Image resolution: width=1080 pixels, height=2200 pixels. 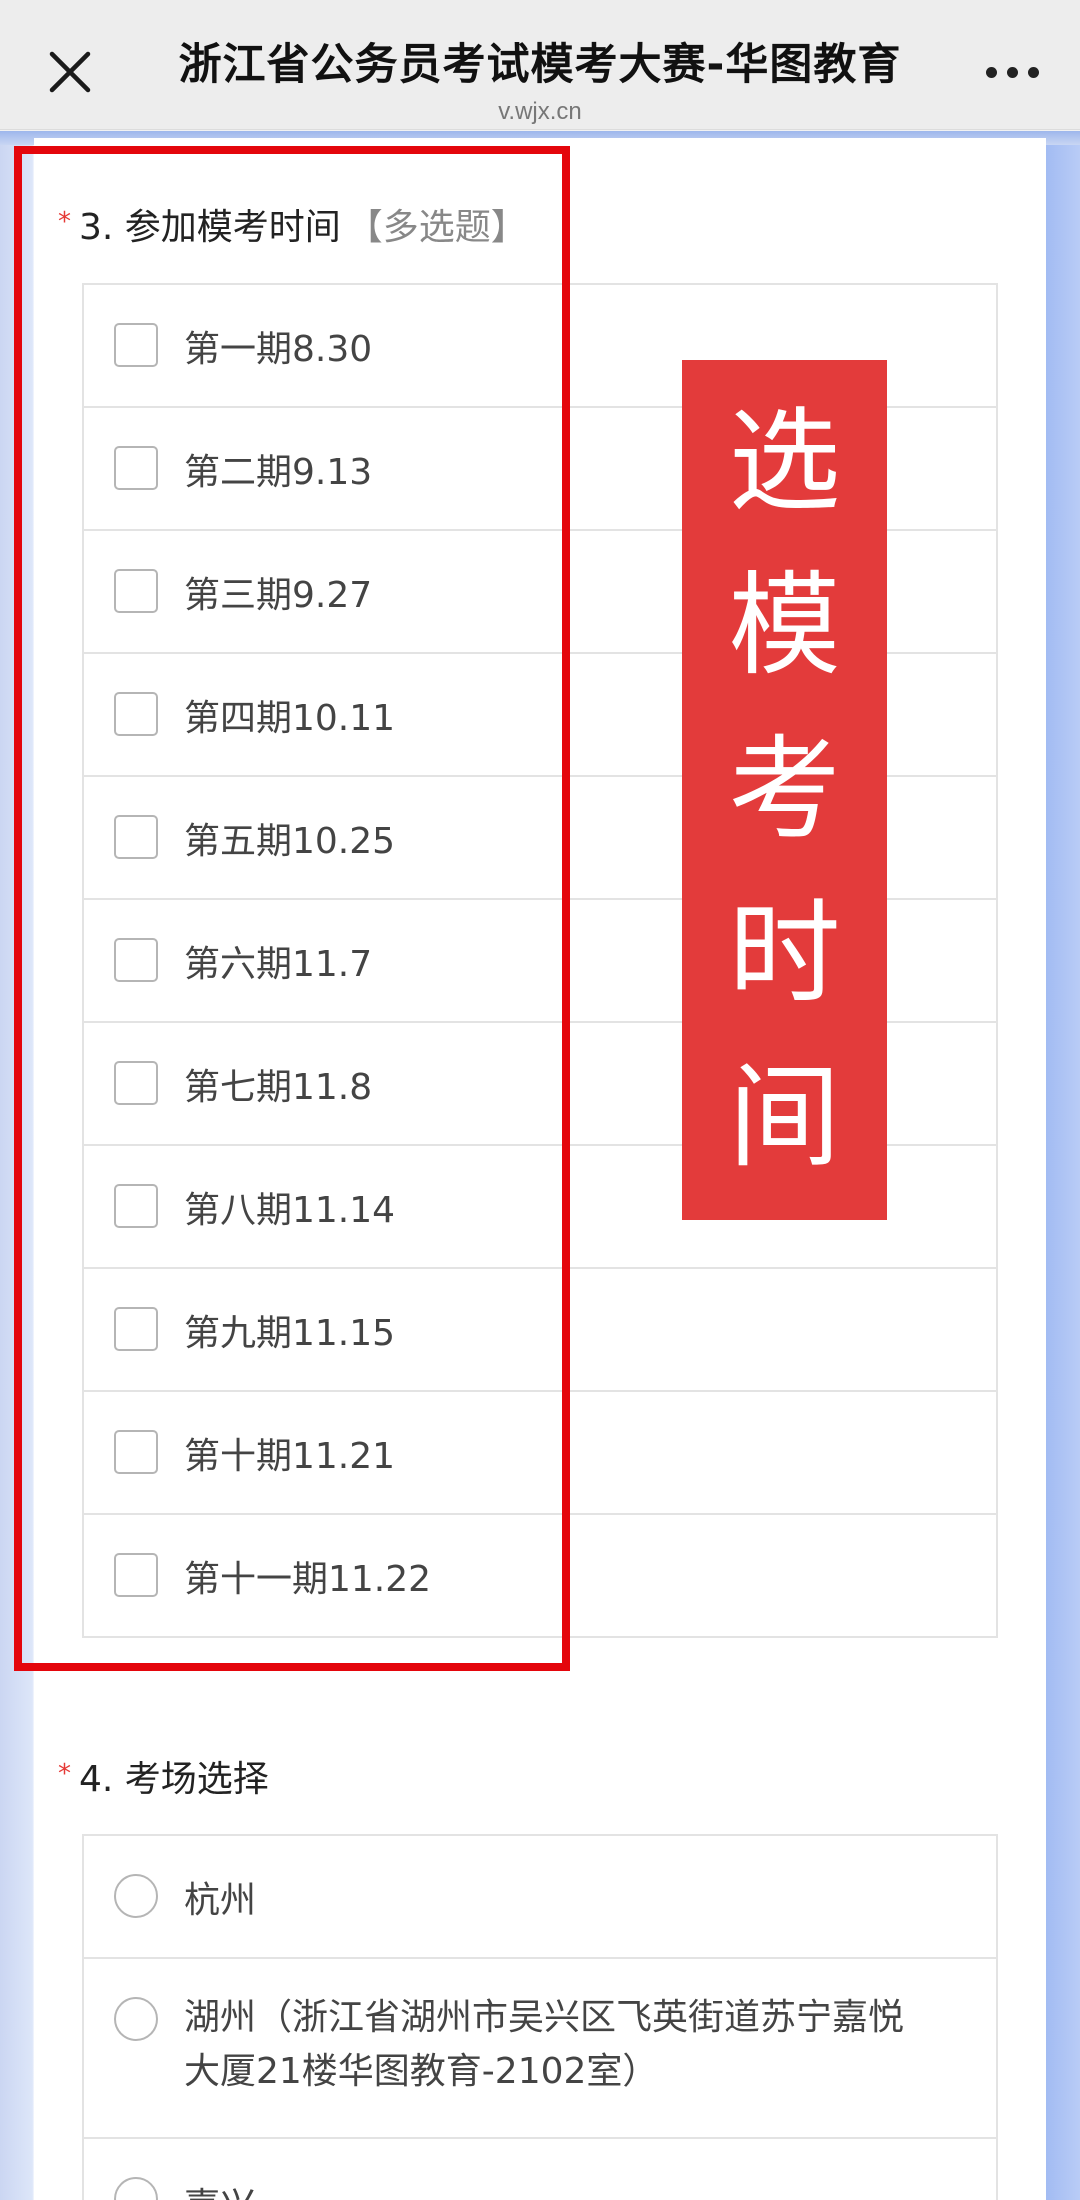 What do you see at coordinates (290, 841) in the screenshot?
I see `option-label: 第五期10.25` at bounding box center [290, 841].